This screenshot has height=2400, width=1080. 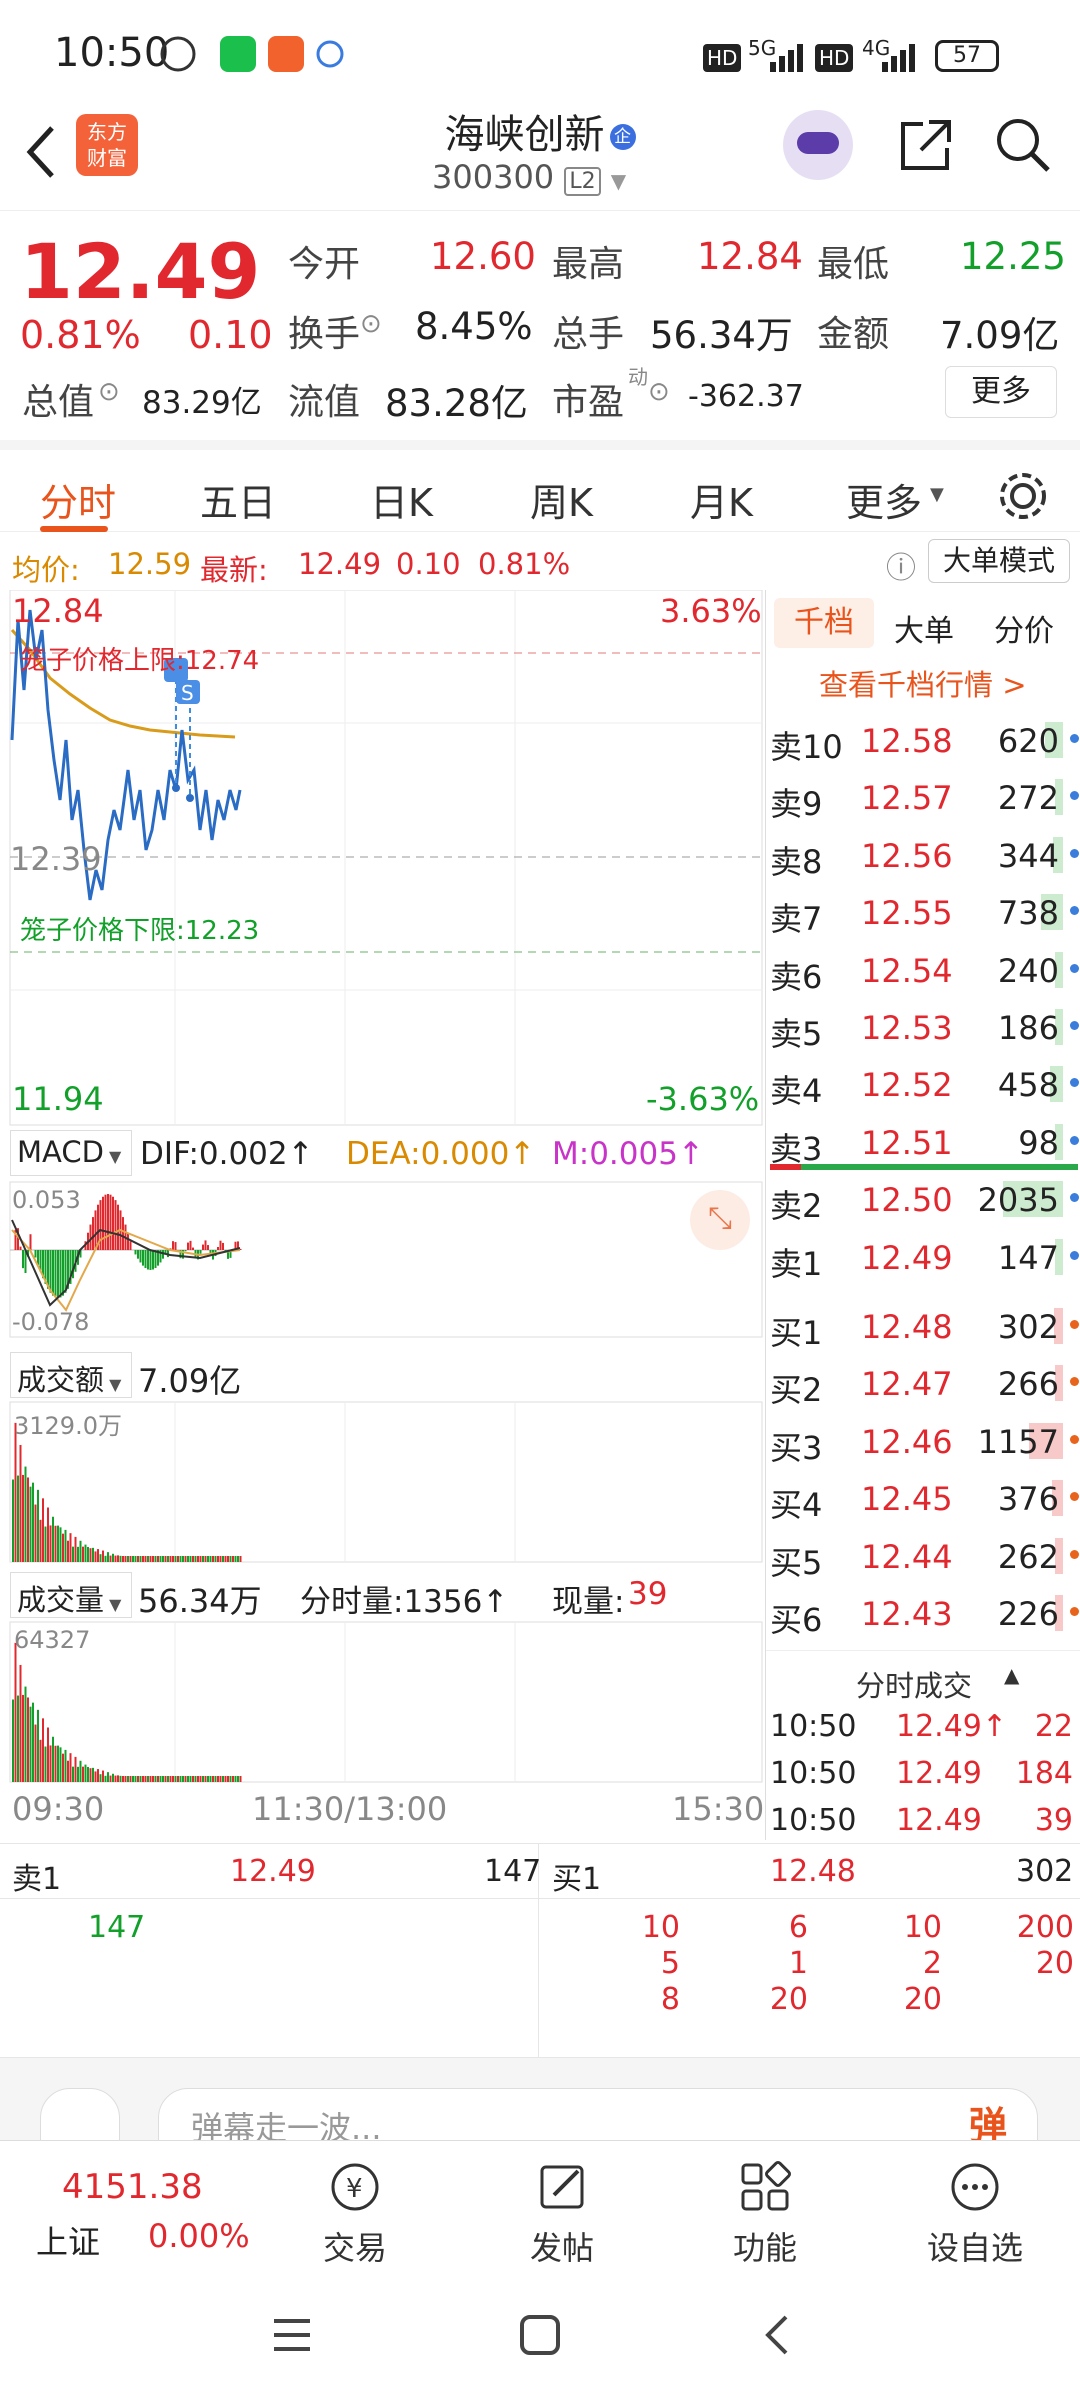 I want to click on tab-week-k: 周K, so click(x=561, y=499).